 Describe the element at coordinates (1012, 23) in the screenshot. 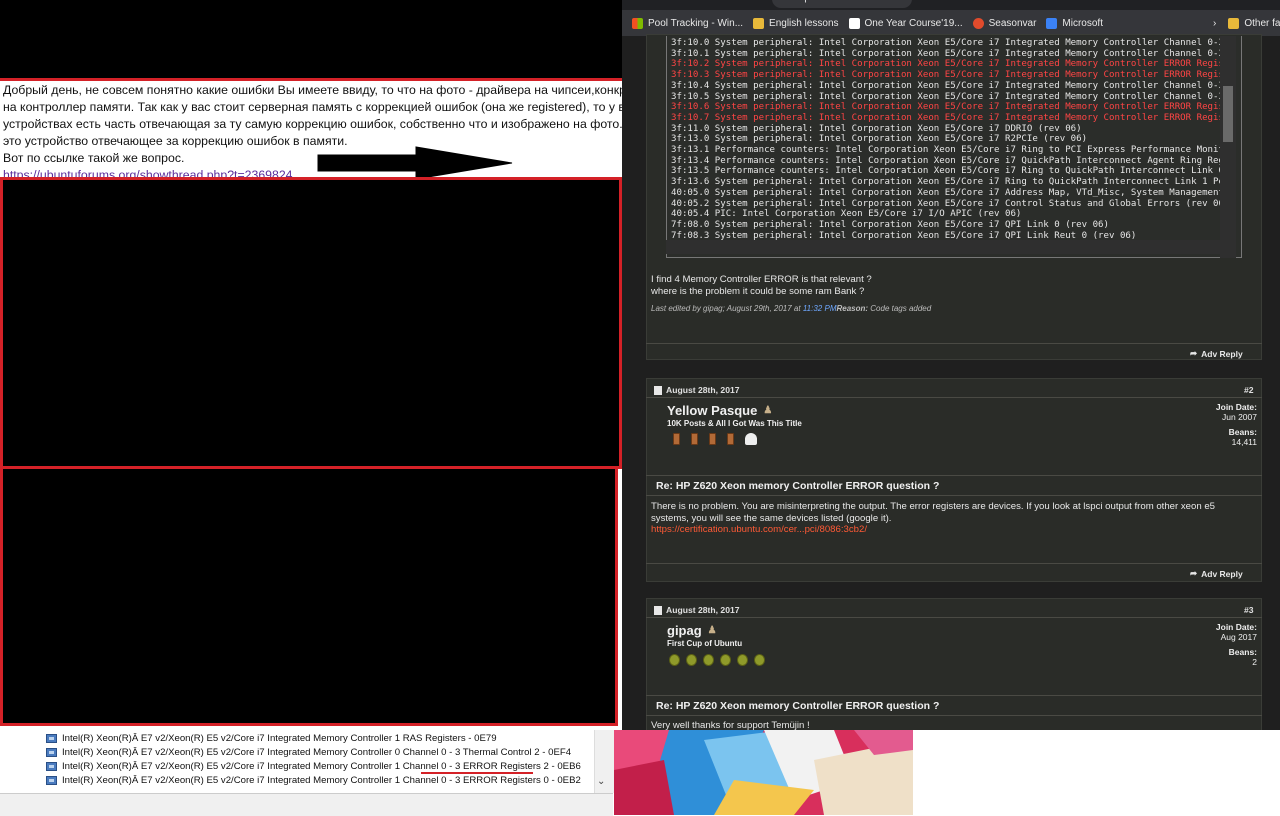

I see `bookmark-label: Seasonvar` at that location.